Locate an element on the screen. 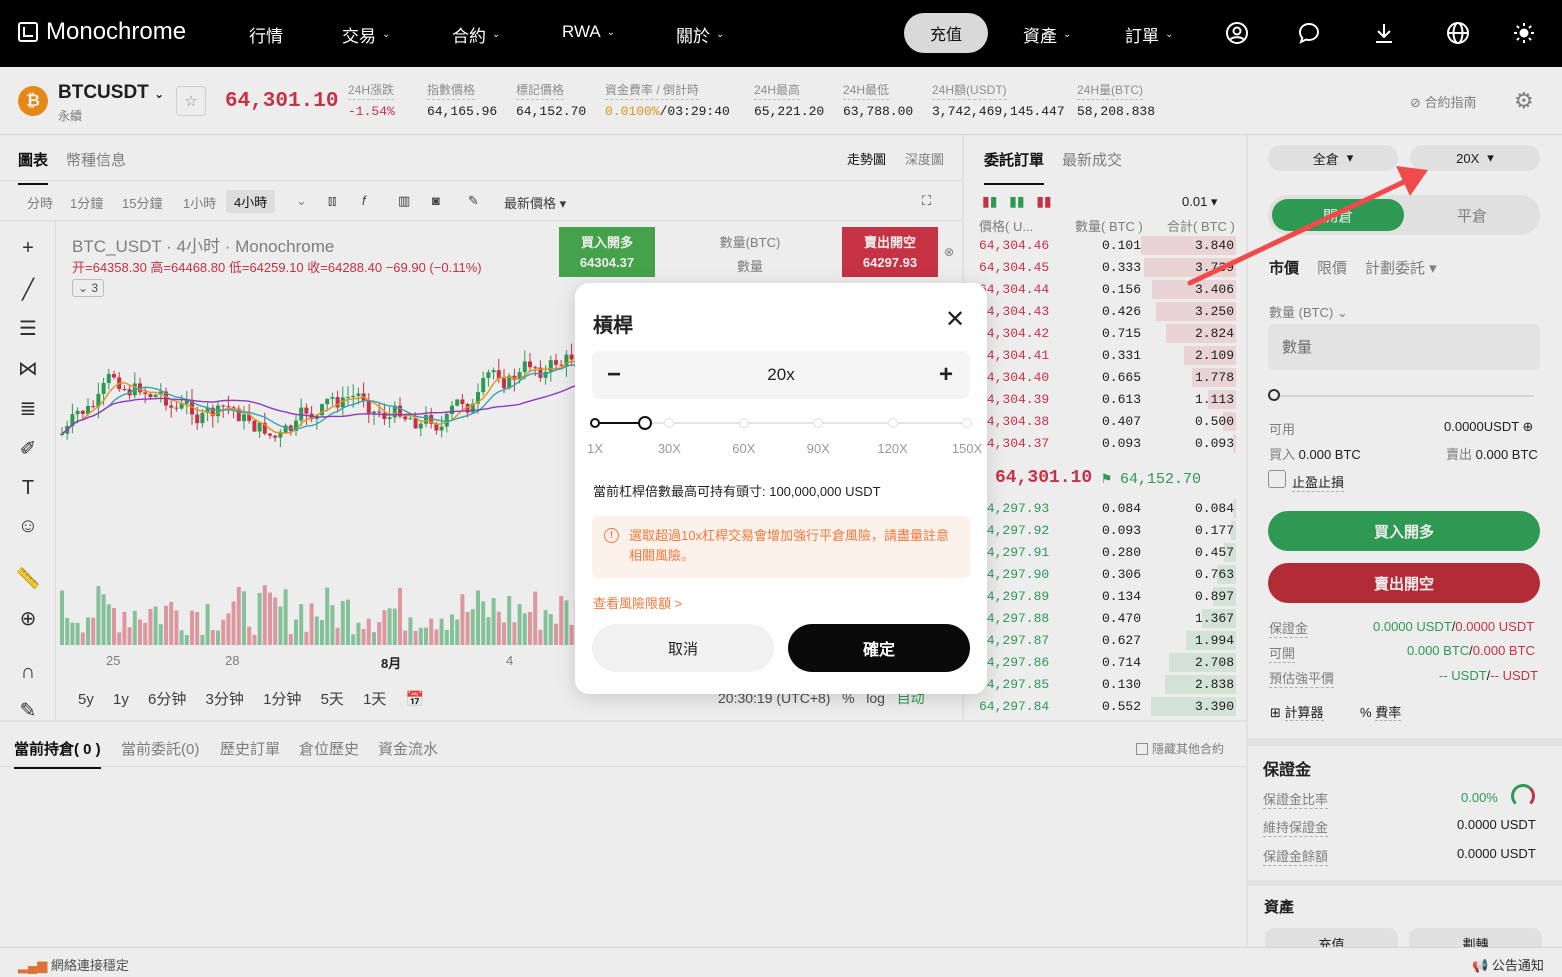 This screenshot has width=1562, height=977. nav-trade: 交易 ⌄ is located at coordinates (366, 34).